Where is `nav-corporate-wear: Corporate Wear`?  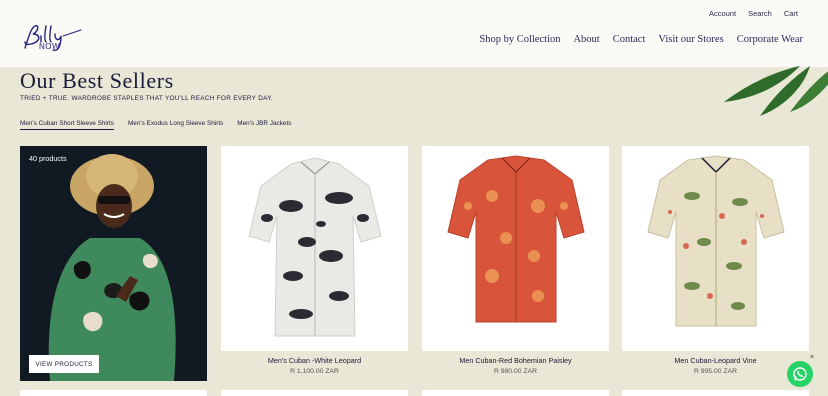 nav-corporate-wear: Corporate Wear is located at coordinates (770, 39).